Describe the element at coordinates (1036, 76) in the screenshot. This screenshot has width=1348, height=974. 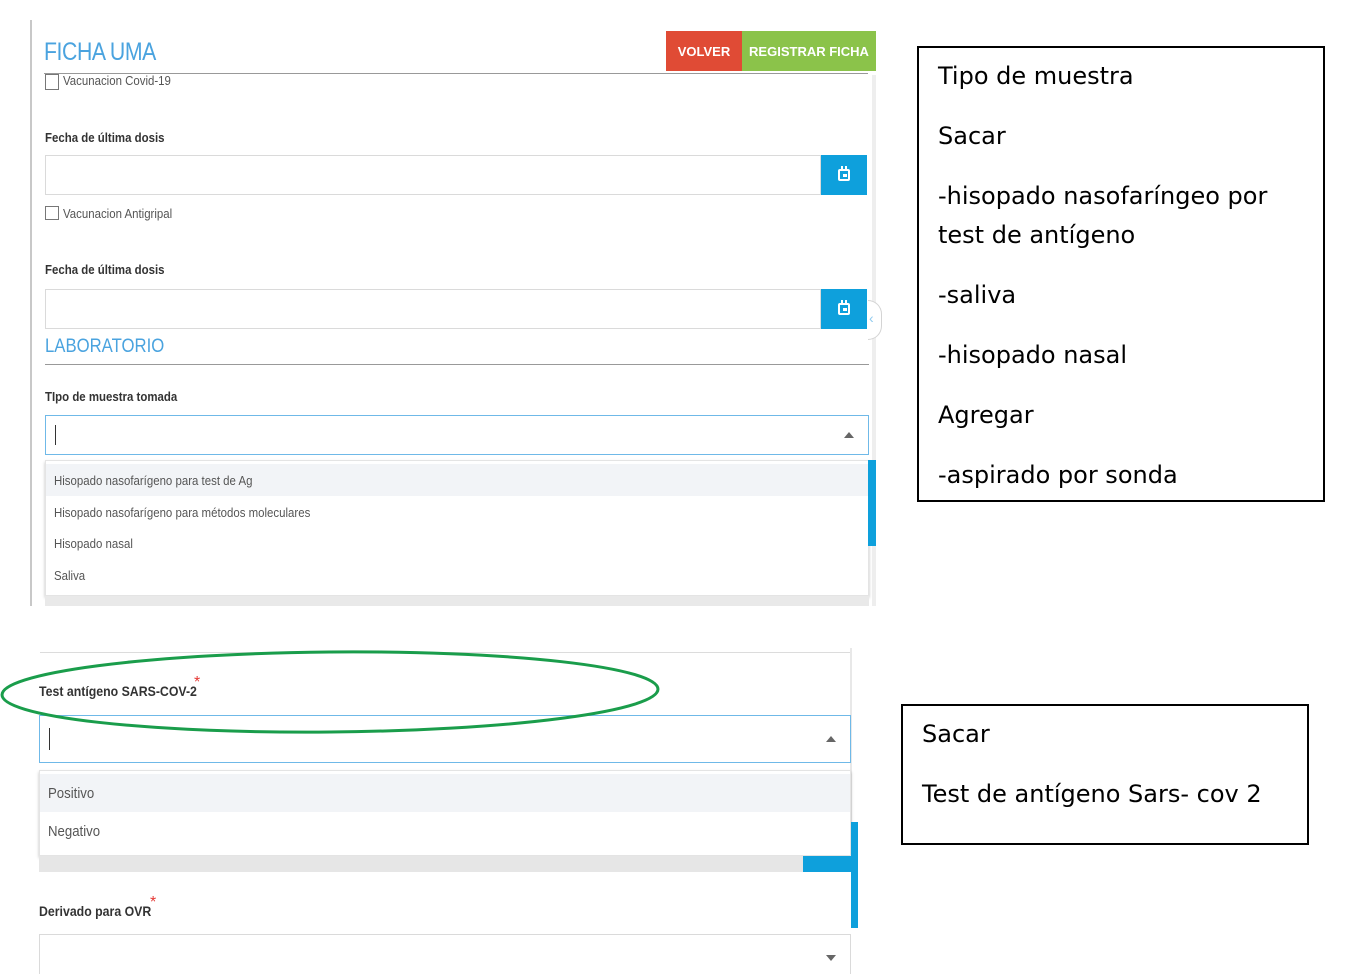
I see `note-line: Tipo de muestra` at that location.